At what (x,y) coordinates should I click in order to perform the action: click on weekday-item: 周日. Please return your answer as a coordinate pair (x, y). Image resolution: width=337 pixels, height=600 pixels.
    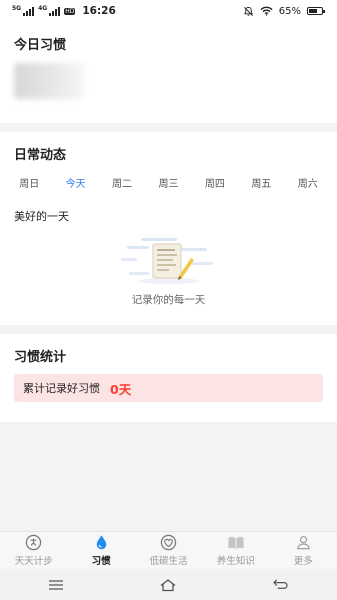
    Looking at the image, I should click on (29, 182).